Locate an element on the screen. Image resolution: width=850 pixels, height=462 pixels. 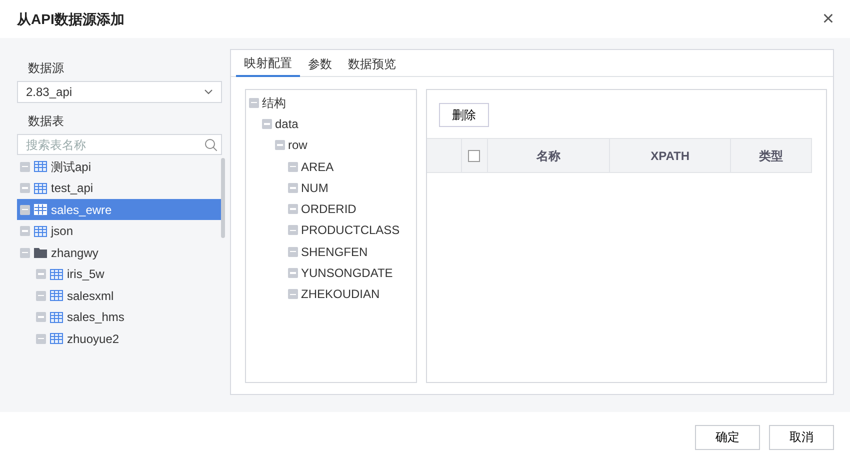
datasource-value: 2.83_api is located at coordinates (49, 92).